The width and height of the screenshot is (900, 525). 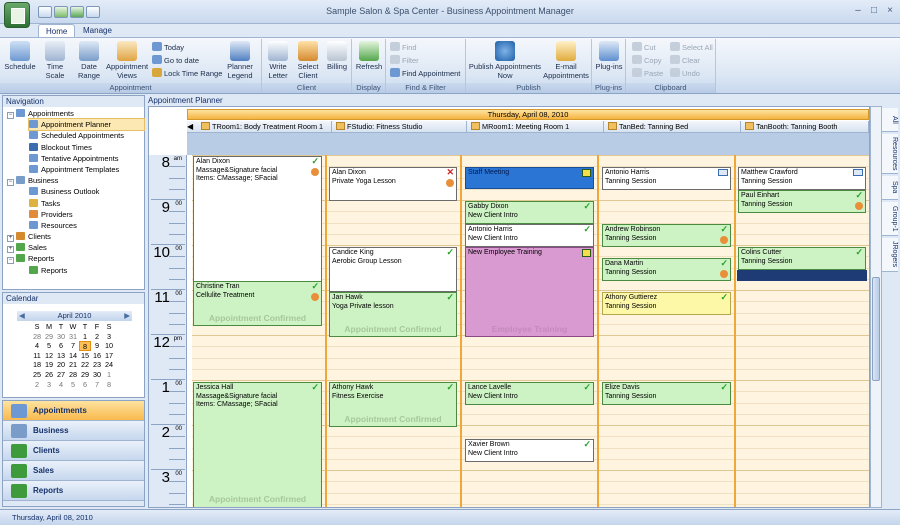 What do you see at coordinates (86, 203) in the screenshot?
I see `tree-tasks: Tasks` at bounding box center [86, 203].